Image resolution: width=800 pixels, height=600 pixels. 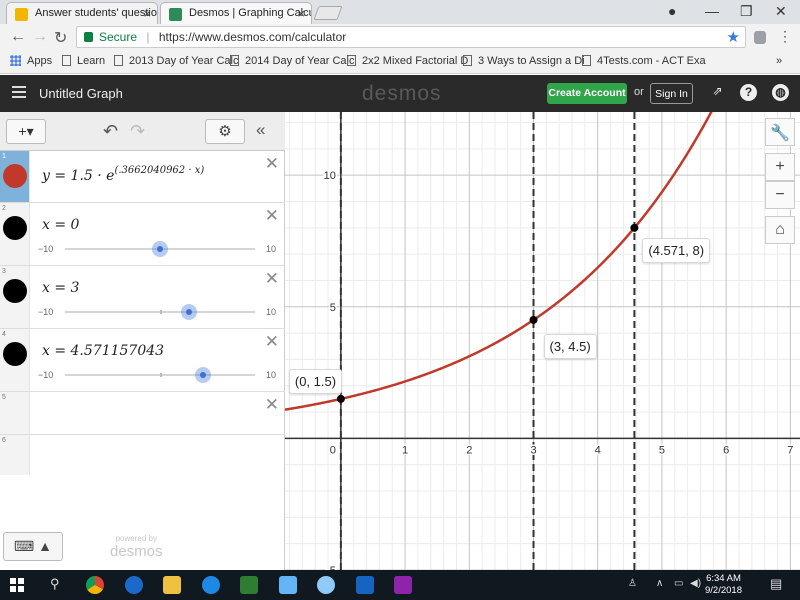 I want to click on bookmark-2x2-mixed-factorial: 2x2 Mixed Factorial D, so click(x=407, y=61).